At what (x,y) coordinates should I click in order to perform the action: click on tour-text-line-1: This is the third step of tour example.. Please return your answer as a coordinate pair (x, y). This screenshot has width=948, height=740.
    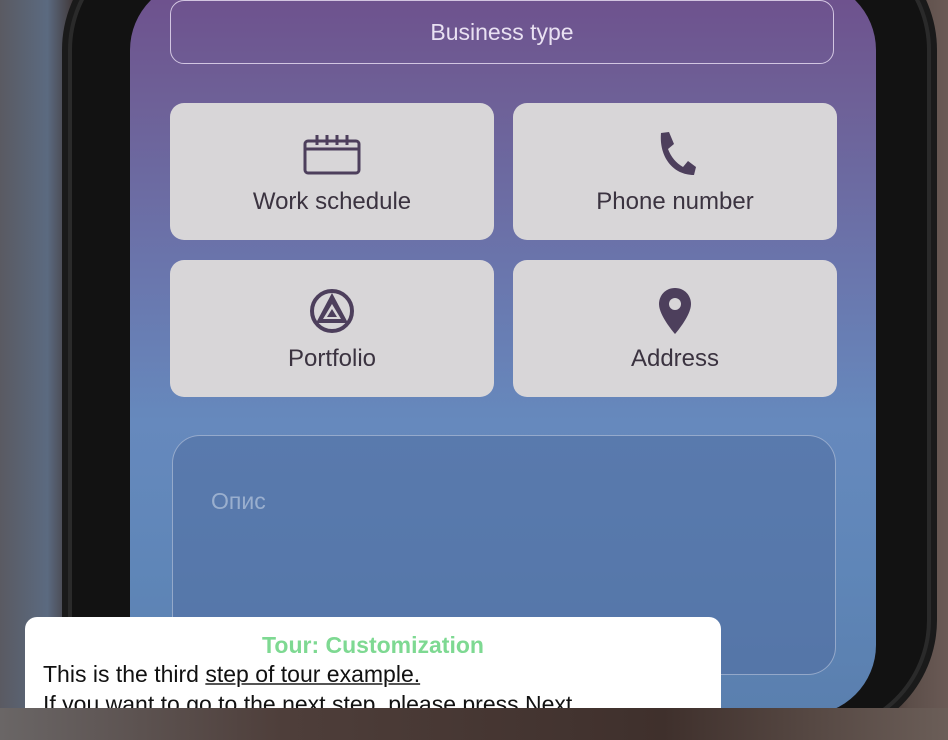
    Looking at the image, I should click on (373, 674).